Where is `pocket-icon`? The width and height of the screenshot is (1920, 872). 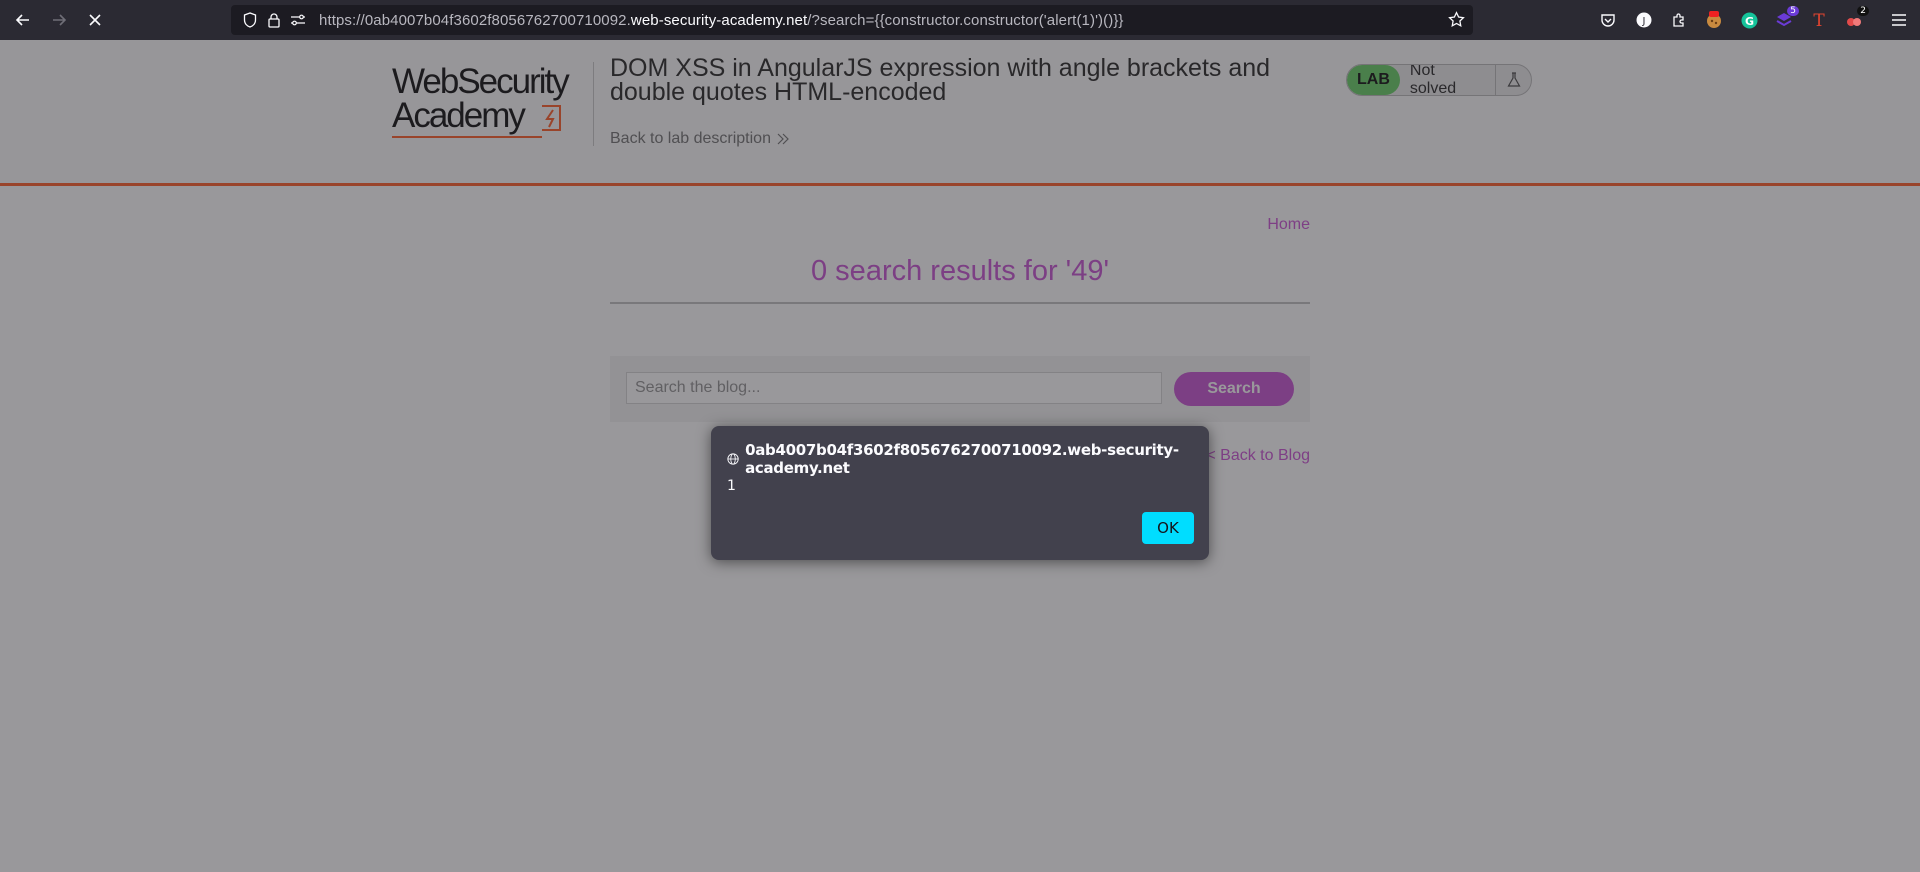
pocket-icon is located at coordinates (1608, 20).